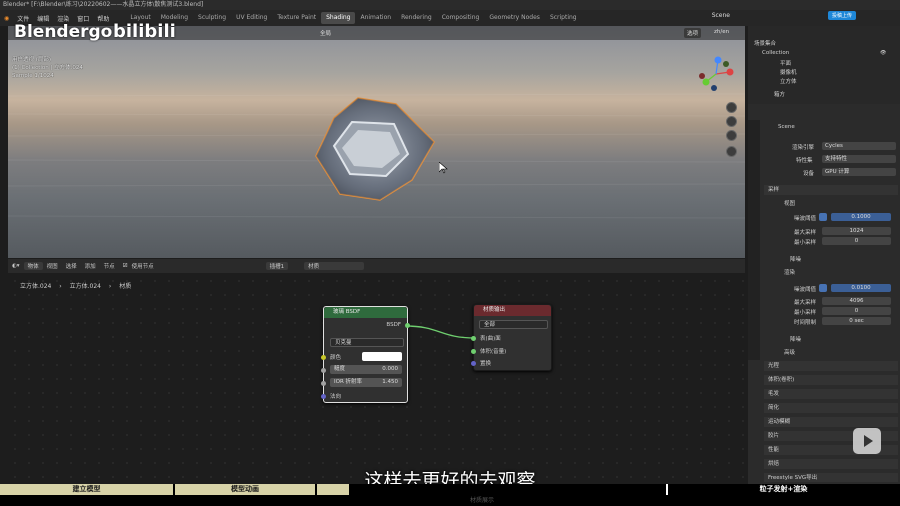 This screenshot has width=900, height=506. Describe the element at coordinates (731, 121) in the screenshot. I see `pan-hand-icon` at that location.